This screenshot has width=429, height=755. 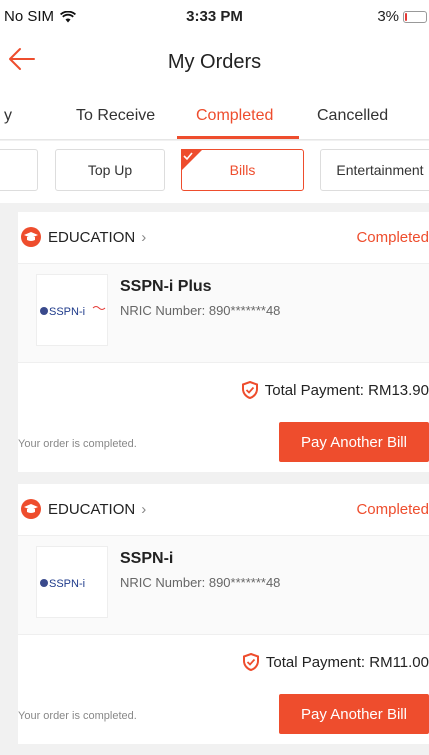 I want to click on chip-partial, so click(x=19, y=170).